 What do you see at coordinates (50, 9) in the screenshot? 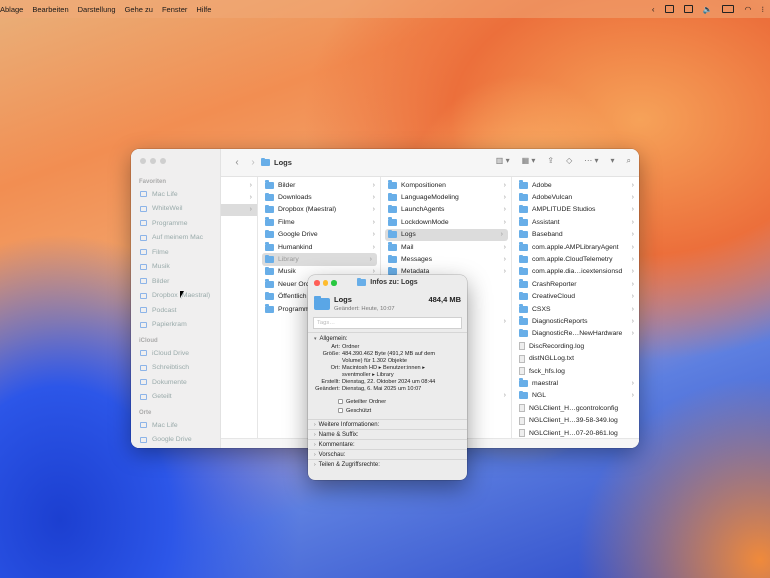
I see `menu-bearbeiten: Bearbeiten` at bounding box center [50, 9].